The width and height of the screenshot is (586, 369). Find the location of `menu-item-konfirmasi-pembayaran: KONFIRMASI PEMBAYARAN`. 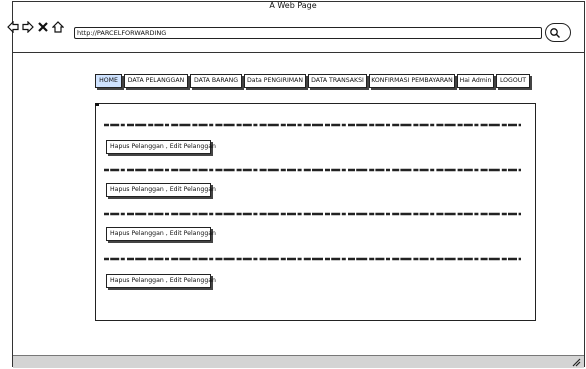

menu-item-konfirmasi-pembayaran: KONFIRMASI PEMBAYARAN is located at coordinates (412, 81).